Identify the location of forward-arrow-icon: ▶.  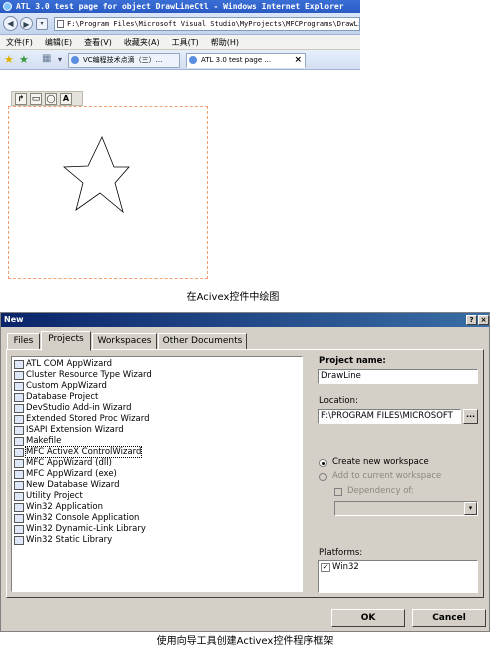
(26, 23).